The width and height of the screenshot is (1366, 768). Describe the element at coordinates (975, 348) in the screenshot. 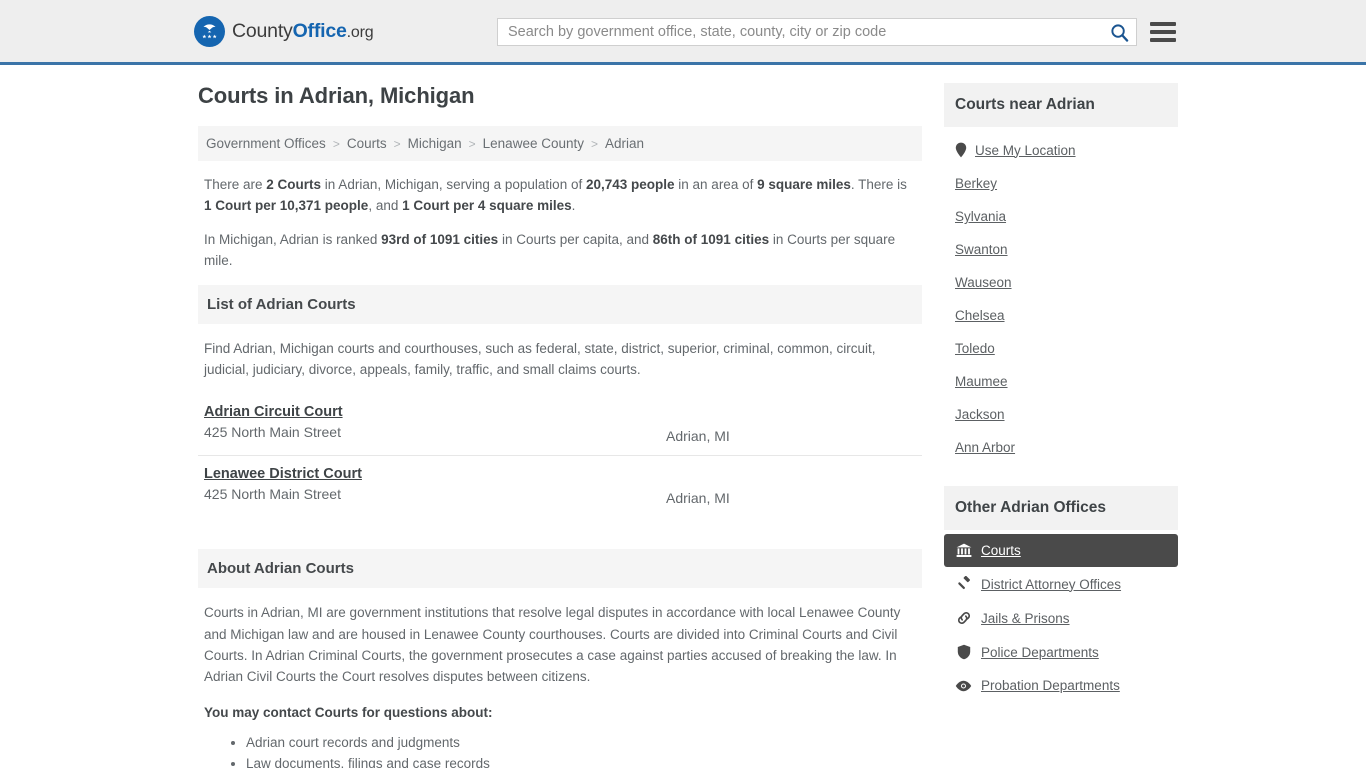

I see `nearby-city-link: Toledo` at that location.